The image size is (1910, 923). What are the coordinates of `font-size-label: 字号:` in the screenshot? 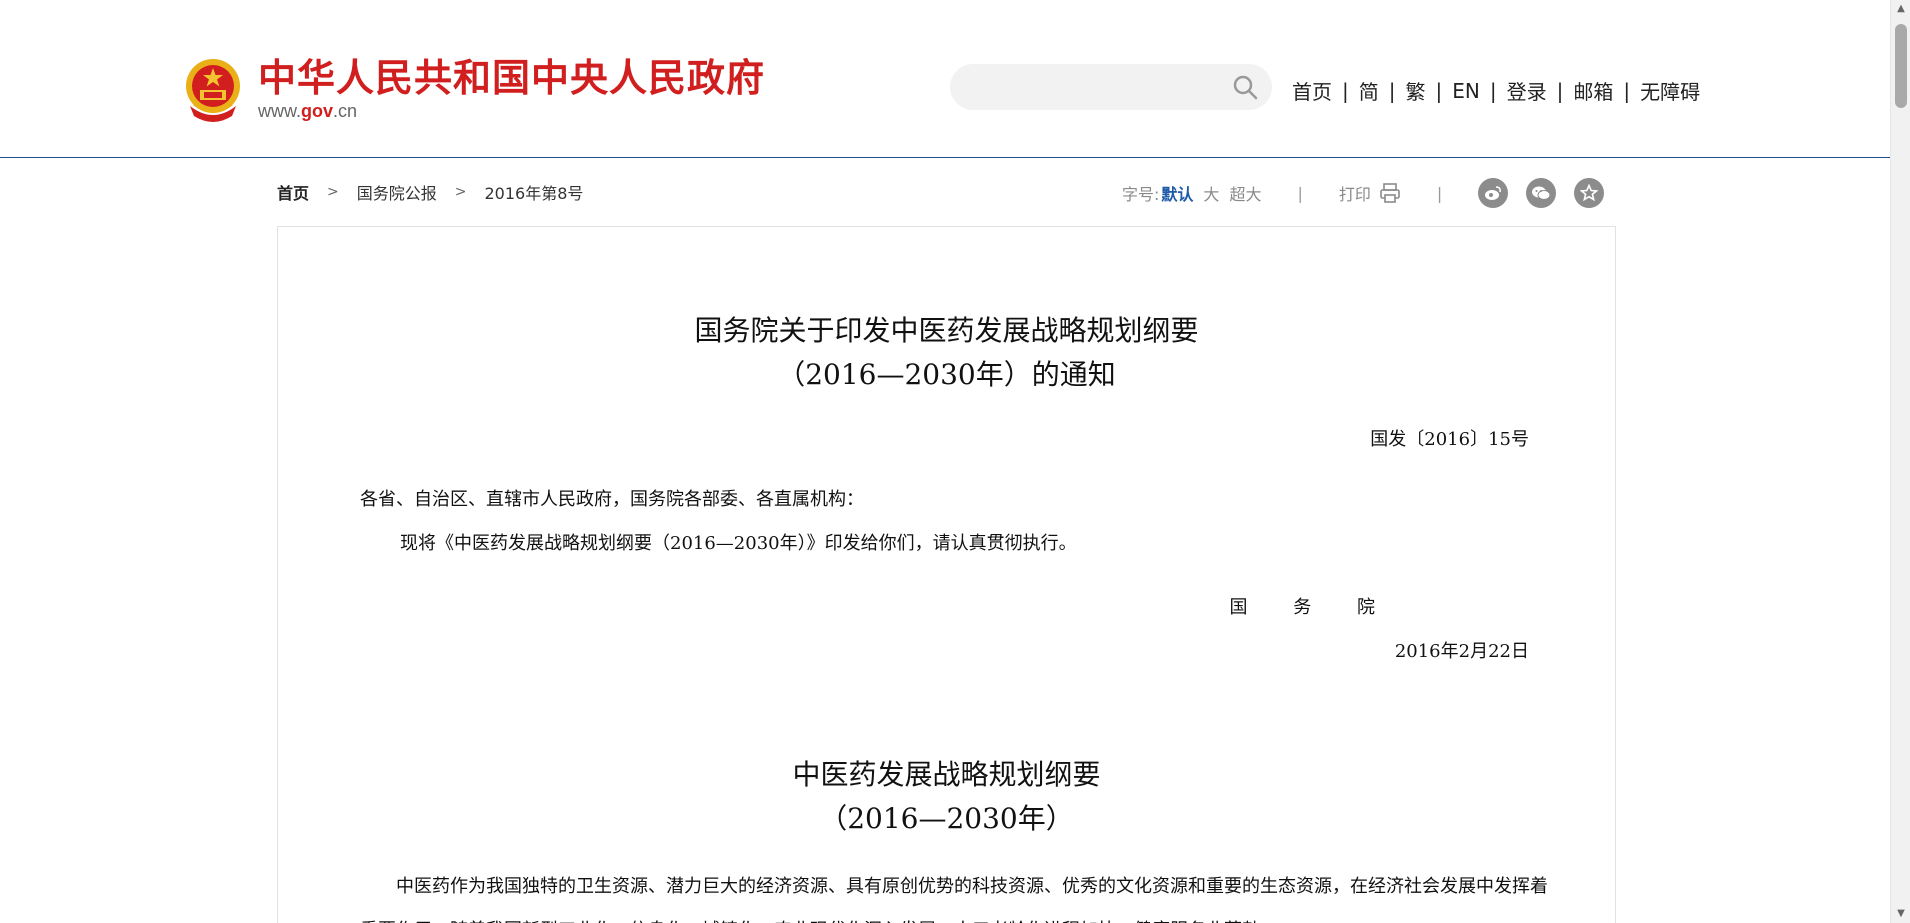 It's located at (1141, 194).